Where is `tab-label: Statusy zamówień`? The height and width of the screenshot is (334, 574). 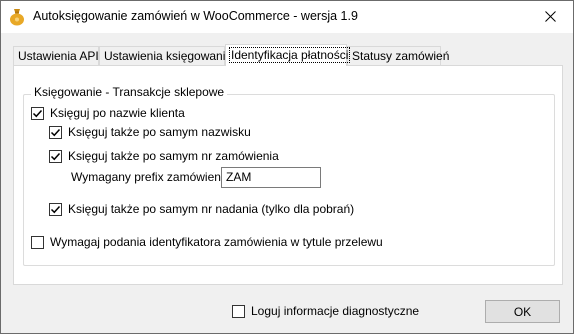 tab-label: Statusy zamówień is located at coordinates (401, 56).